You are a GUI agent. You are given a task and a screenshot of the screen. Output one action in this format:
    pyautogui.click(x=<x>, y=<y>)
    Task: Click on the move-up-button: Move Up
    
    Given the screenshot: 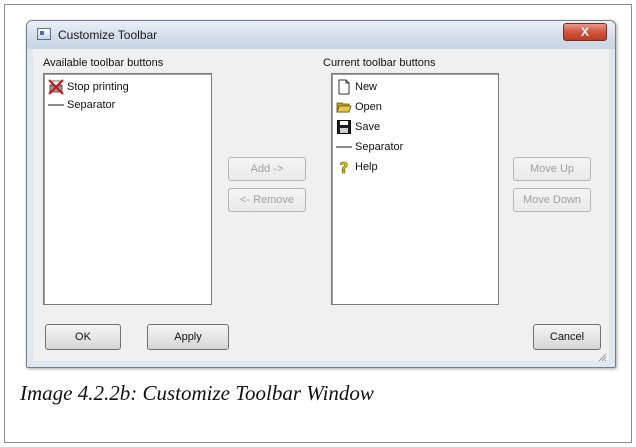 What is the action you would take?
    pyautogui.click(x=552, y=169)
    